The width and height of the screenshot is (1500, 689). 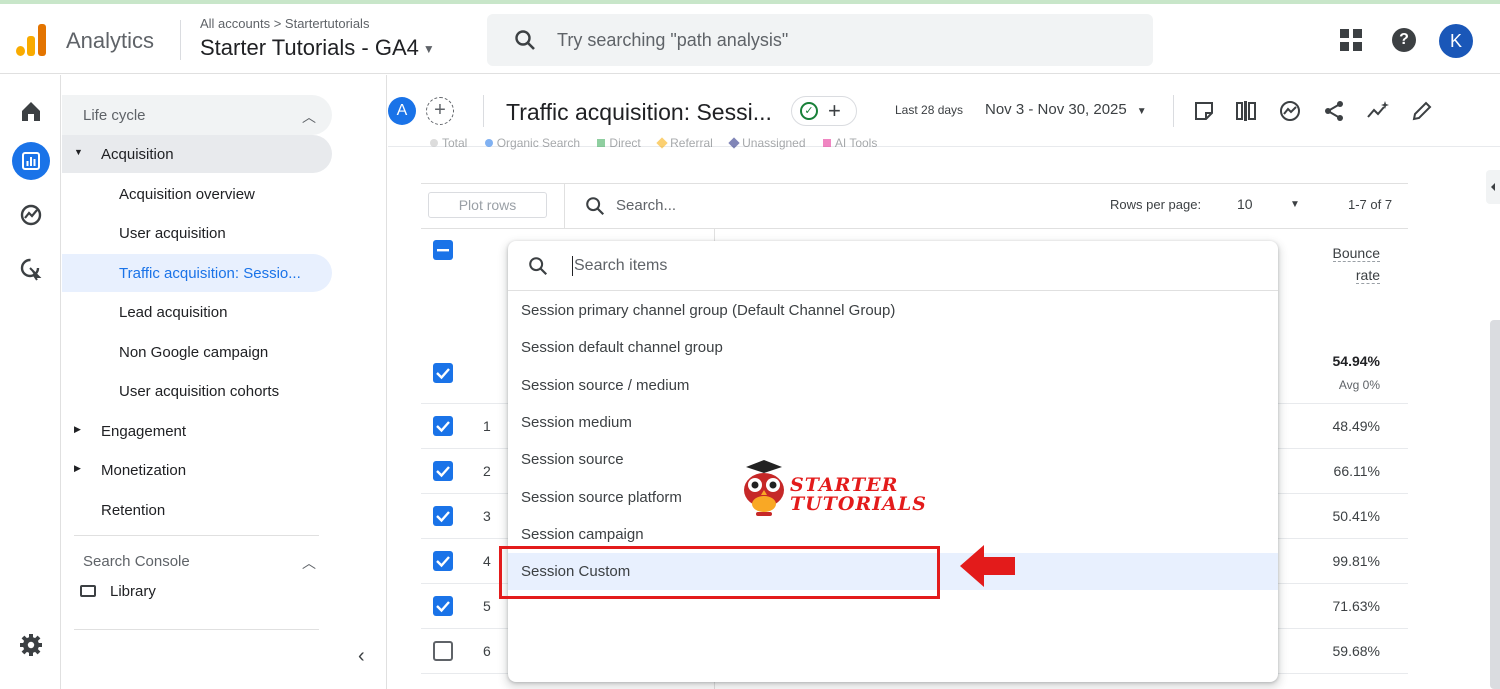 I want to click on trend-sparkle-icon, so click(x=1378, y=111).